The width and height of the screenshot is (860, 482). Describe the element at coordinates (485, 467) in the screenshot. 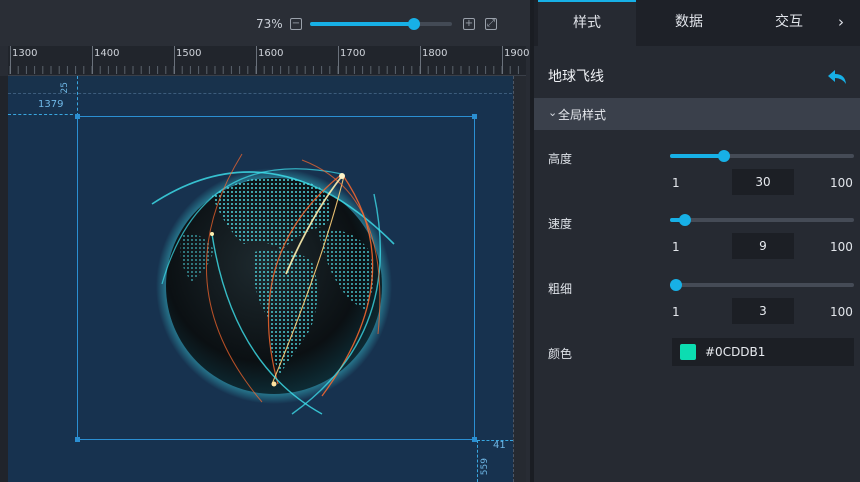

I see `offset-bottom-readout: 559` at that location.